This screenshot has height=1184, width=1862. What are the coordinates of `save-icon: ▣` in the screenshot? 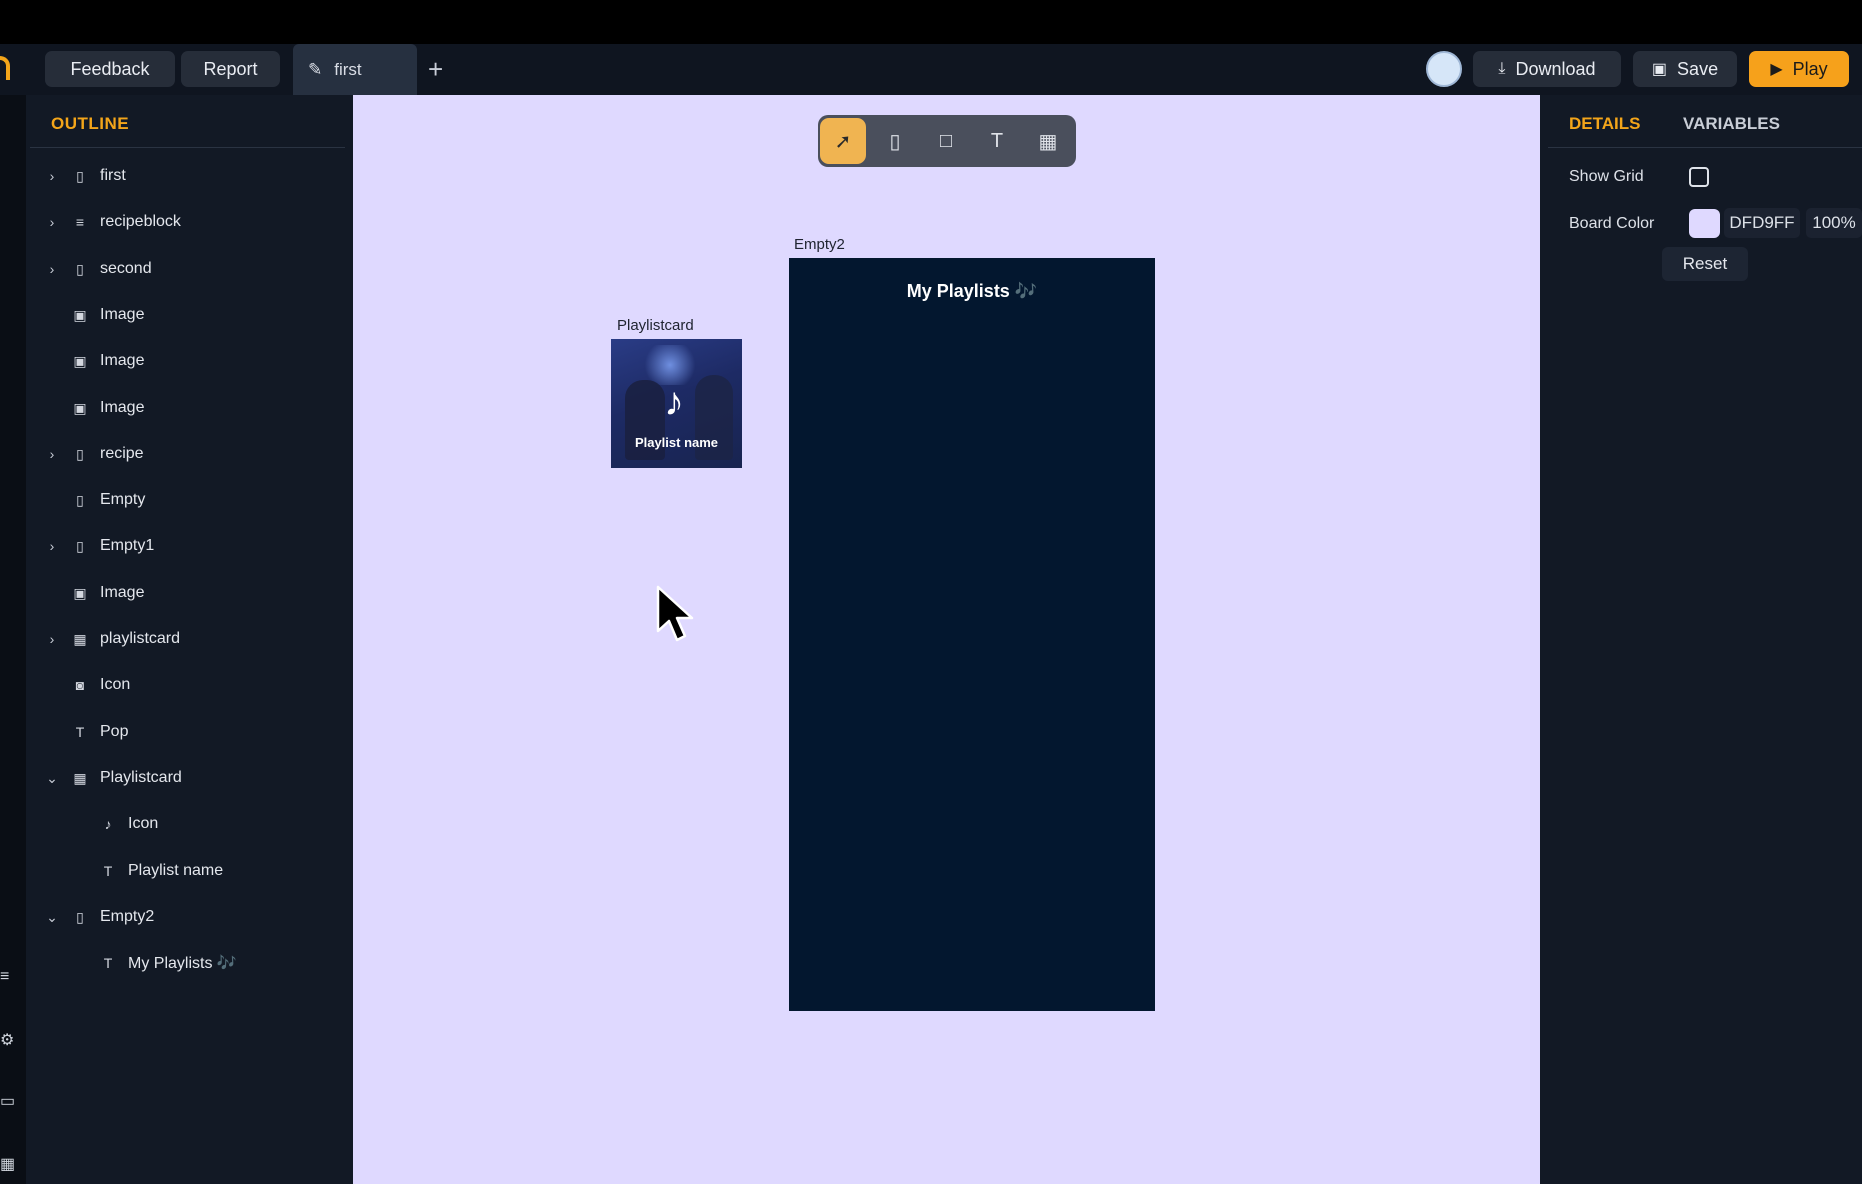 It's located at (1659, 69).